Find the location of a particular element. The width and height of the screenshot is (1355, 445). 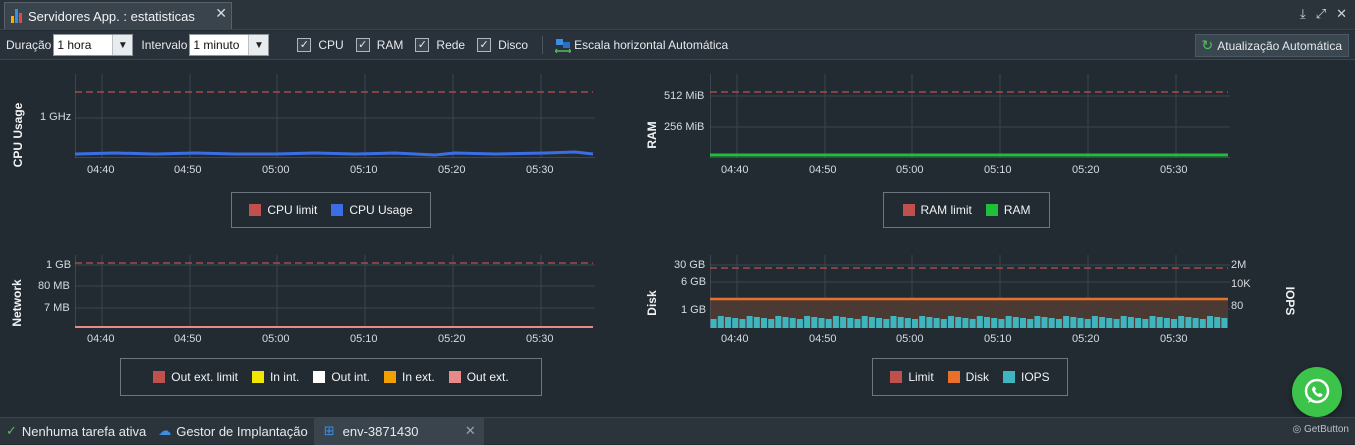

legend-item: Out ext. is located at coordinates (478, 377).